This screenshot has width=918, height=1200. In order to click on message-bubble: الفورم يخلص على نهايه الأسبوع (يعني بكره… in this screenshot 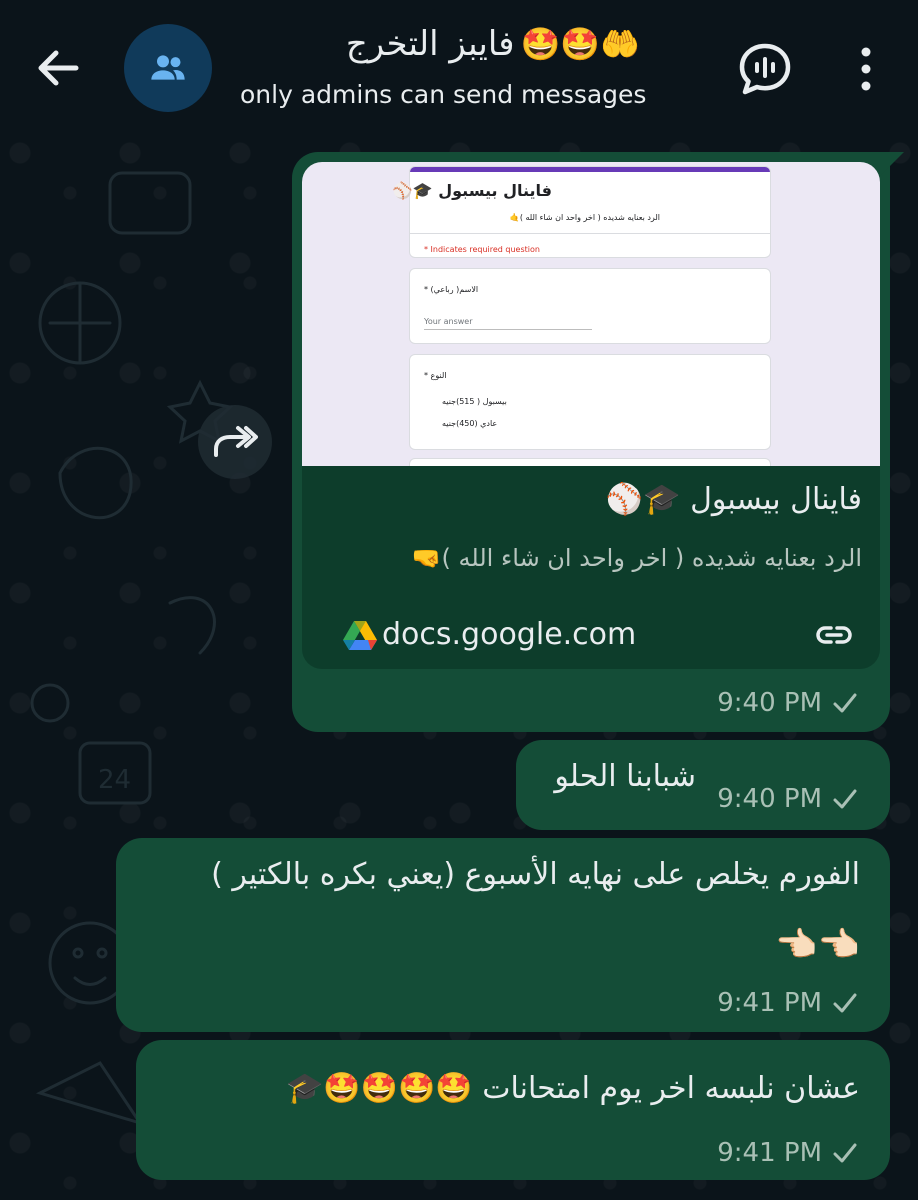, I will do `click(503, 935)`.